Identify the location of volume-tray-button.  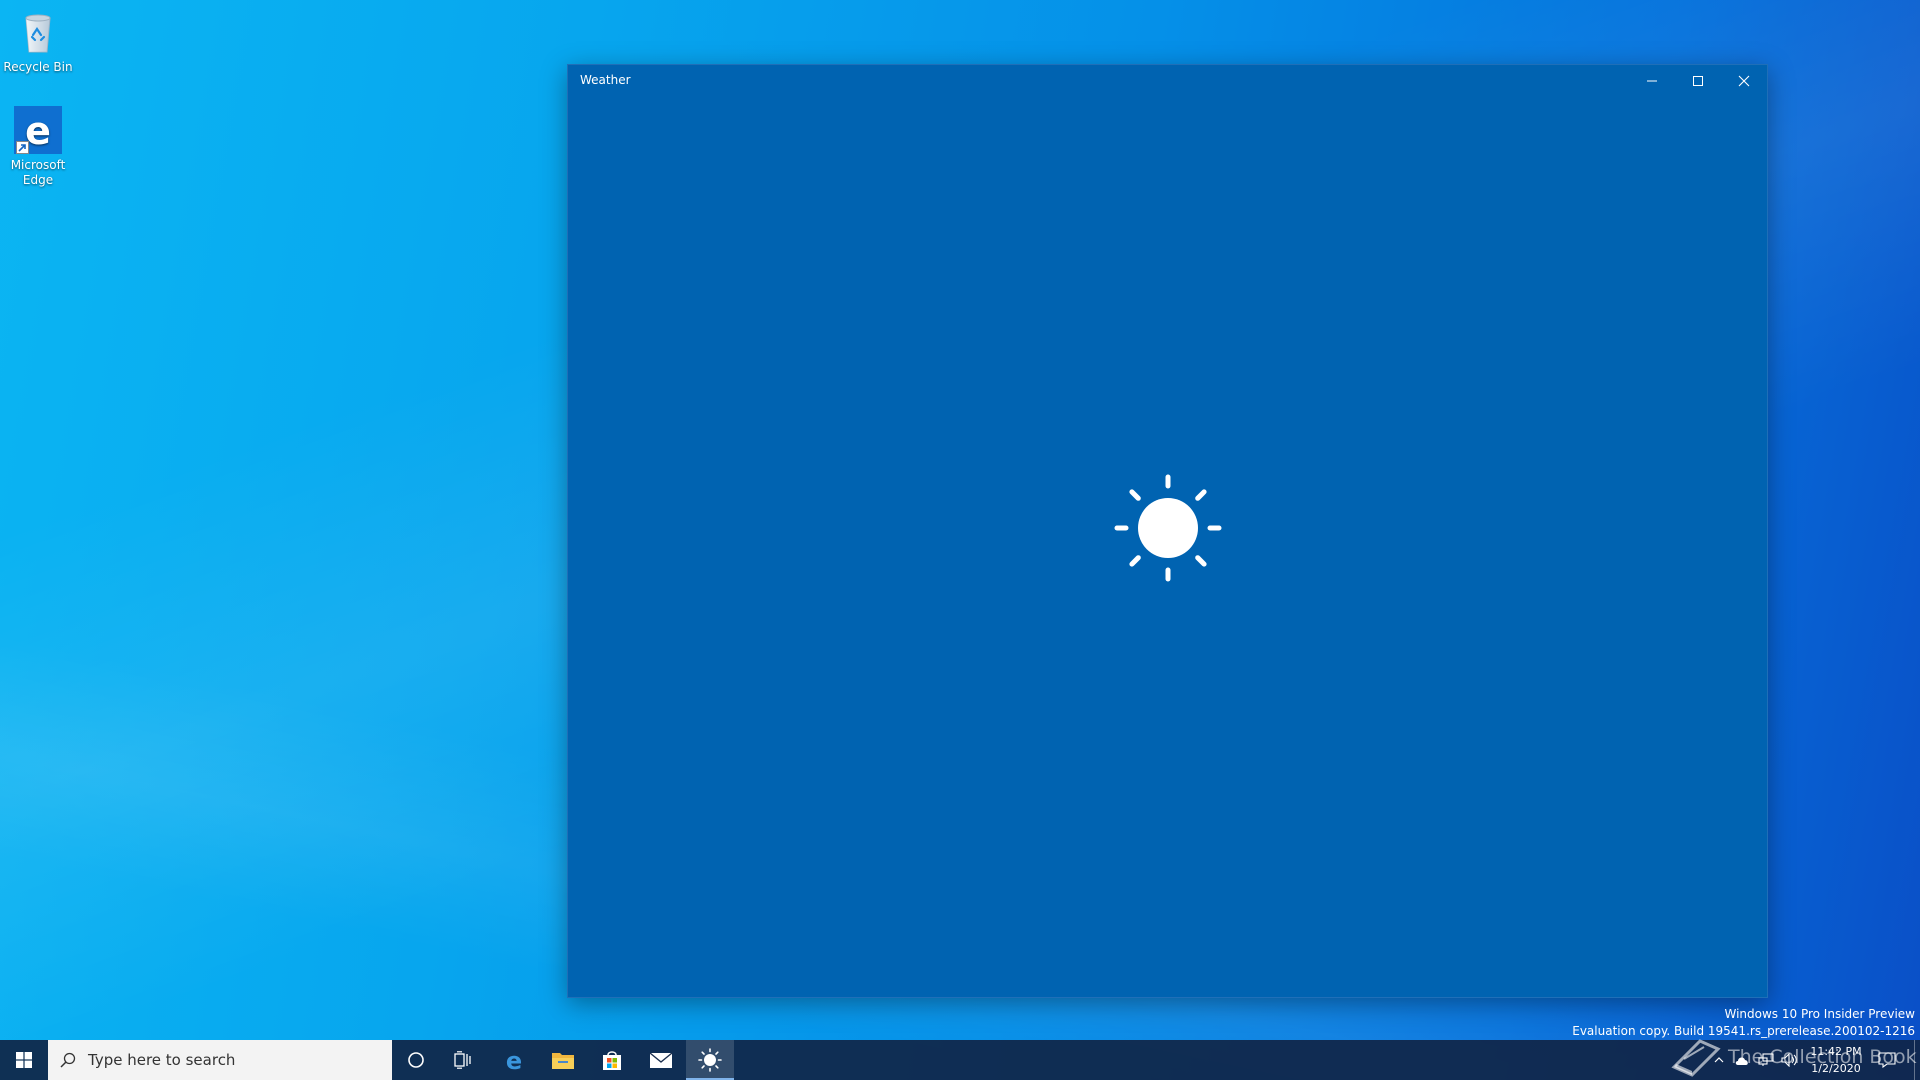
(1790, 1060).